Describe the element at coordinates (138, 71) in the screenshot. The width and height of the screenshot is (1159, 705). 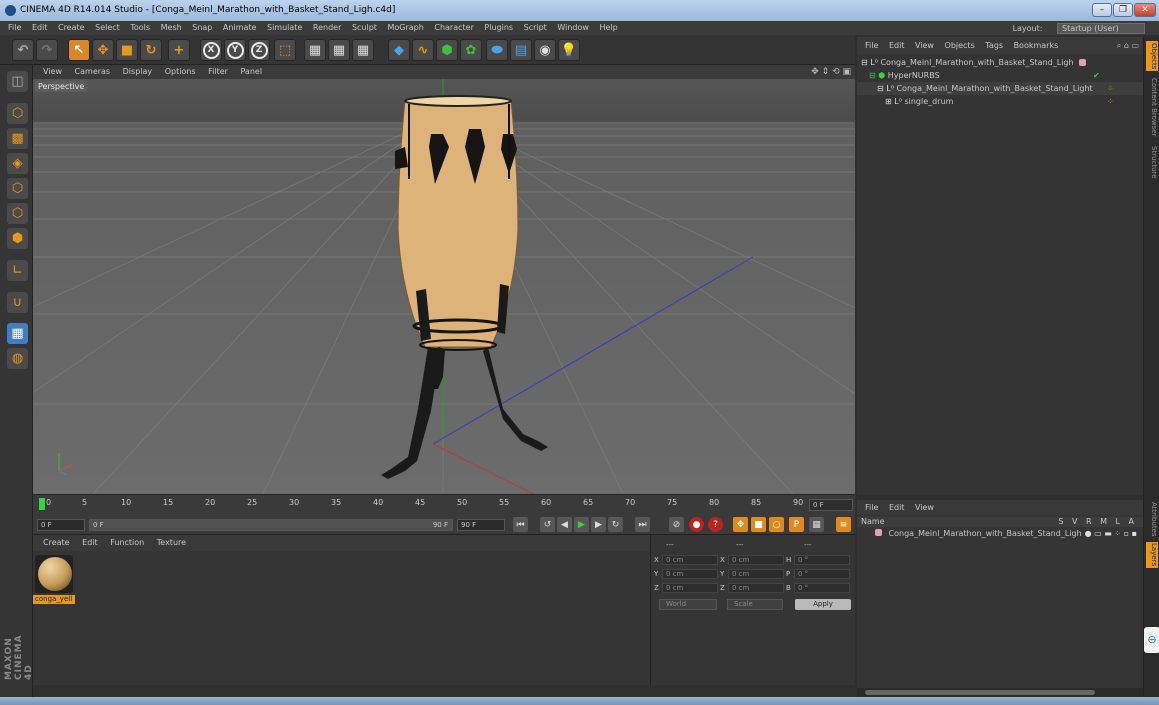
I see `viewport-menu-display: Display` at that location.